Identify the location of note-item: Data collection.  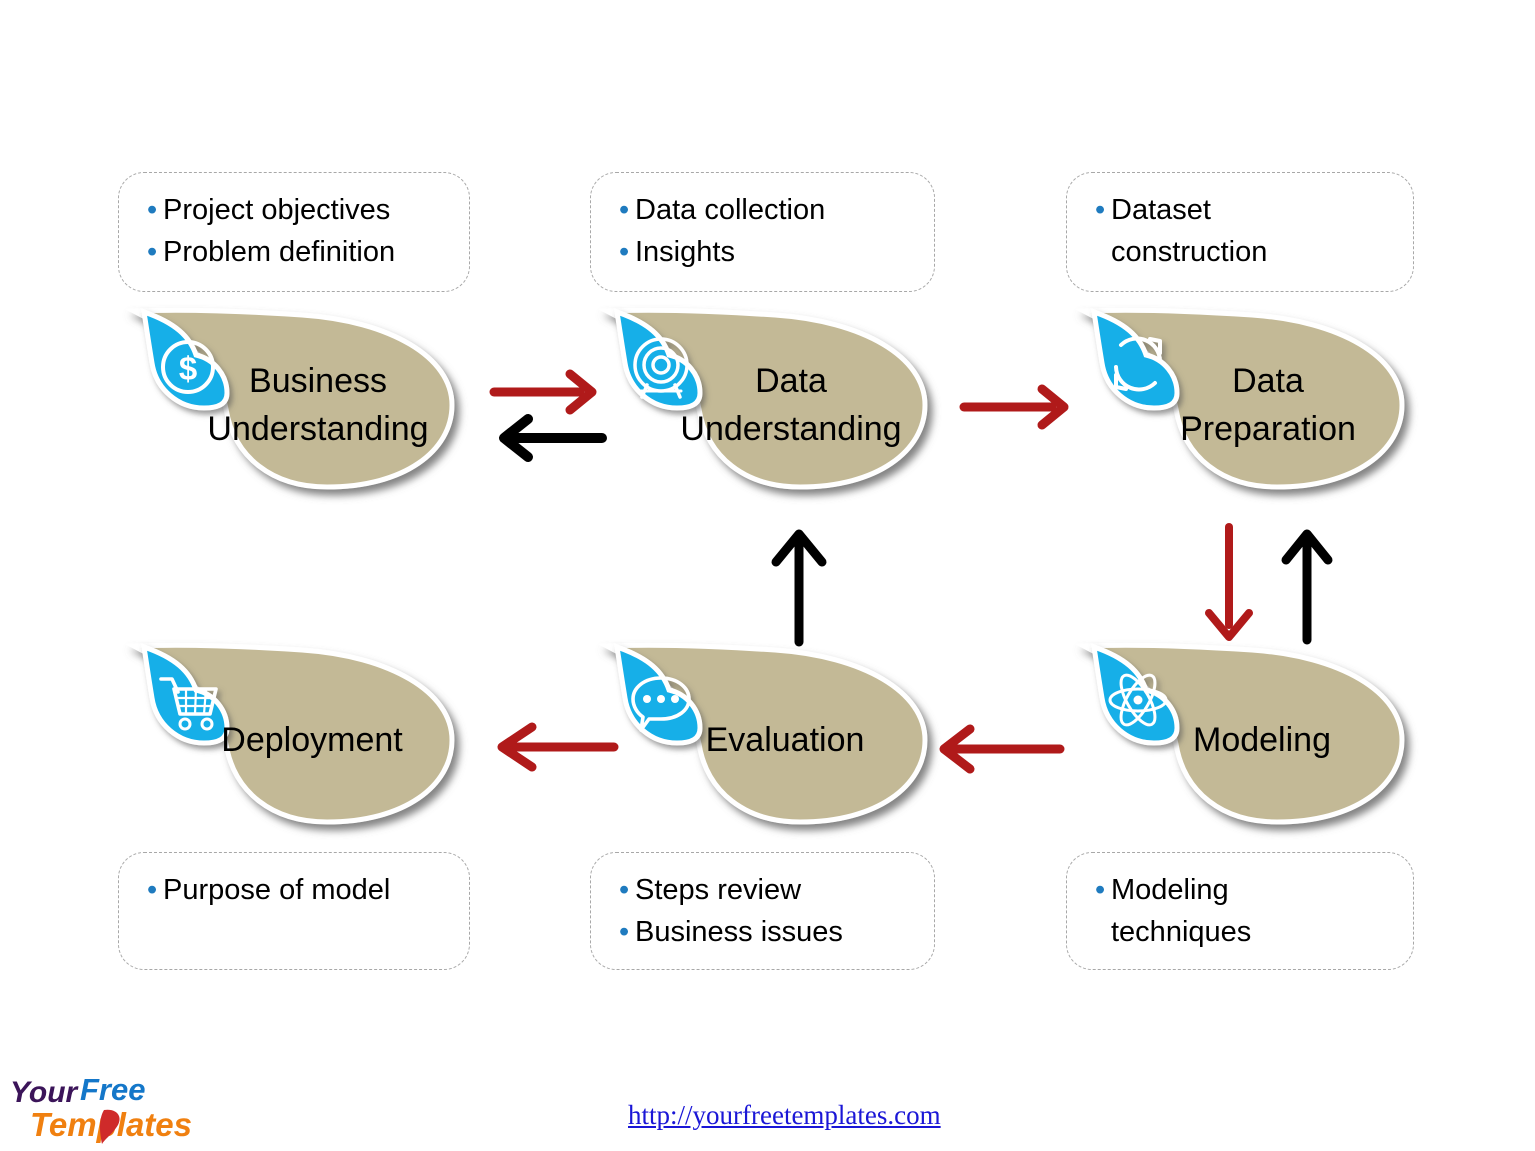
(769, 210).